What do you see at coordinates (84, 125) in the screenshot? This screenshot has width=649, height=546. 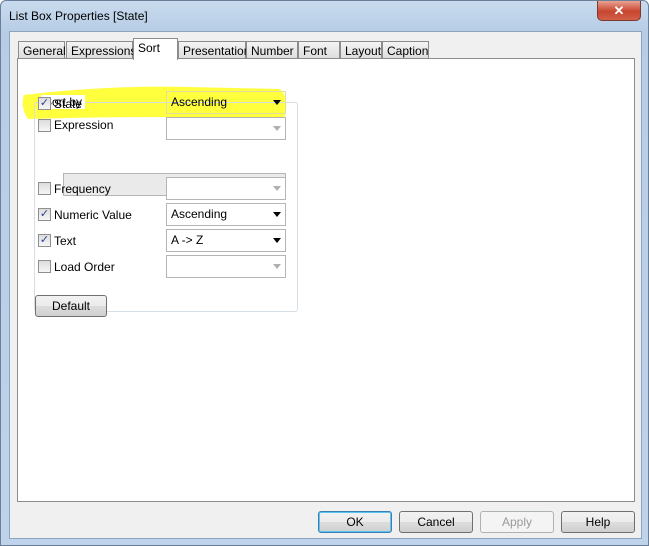 I see `expression-label: Expression` at bounding box center [84, 125].